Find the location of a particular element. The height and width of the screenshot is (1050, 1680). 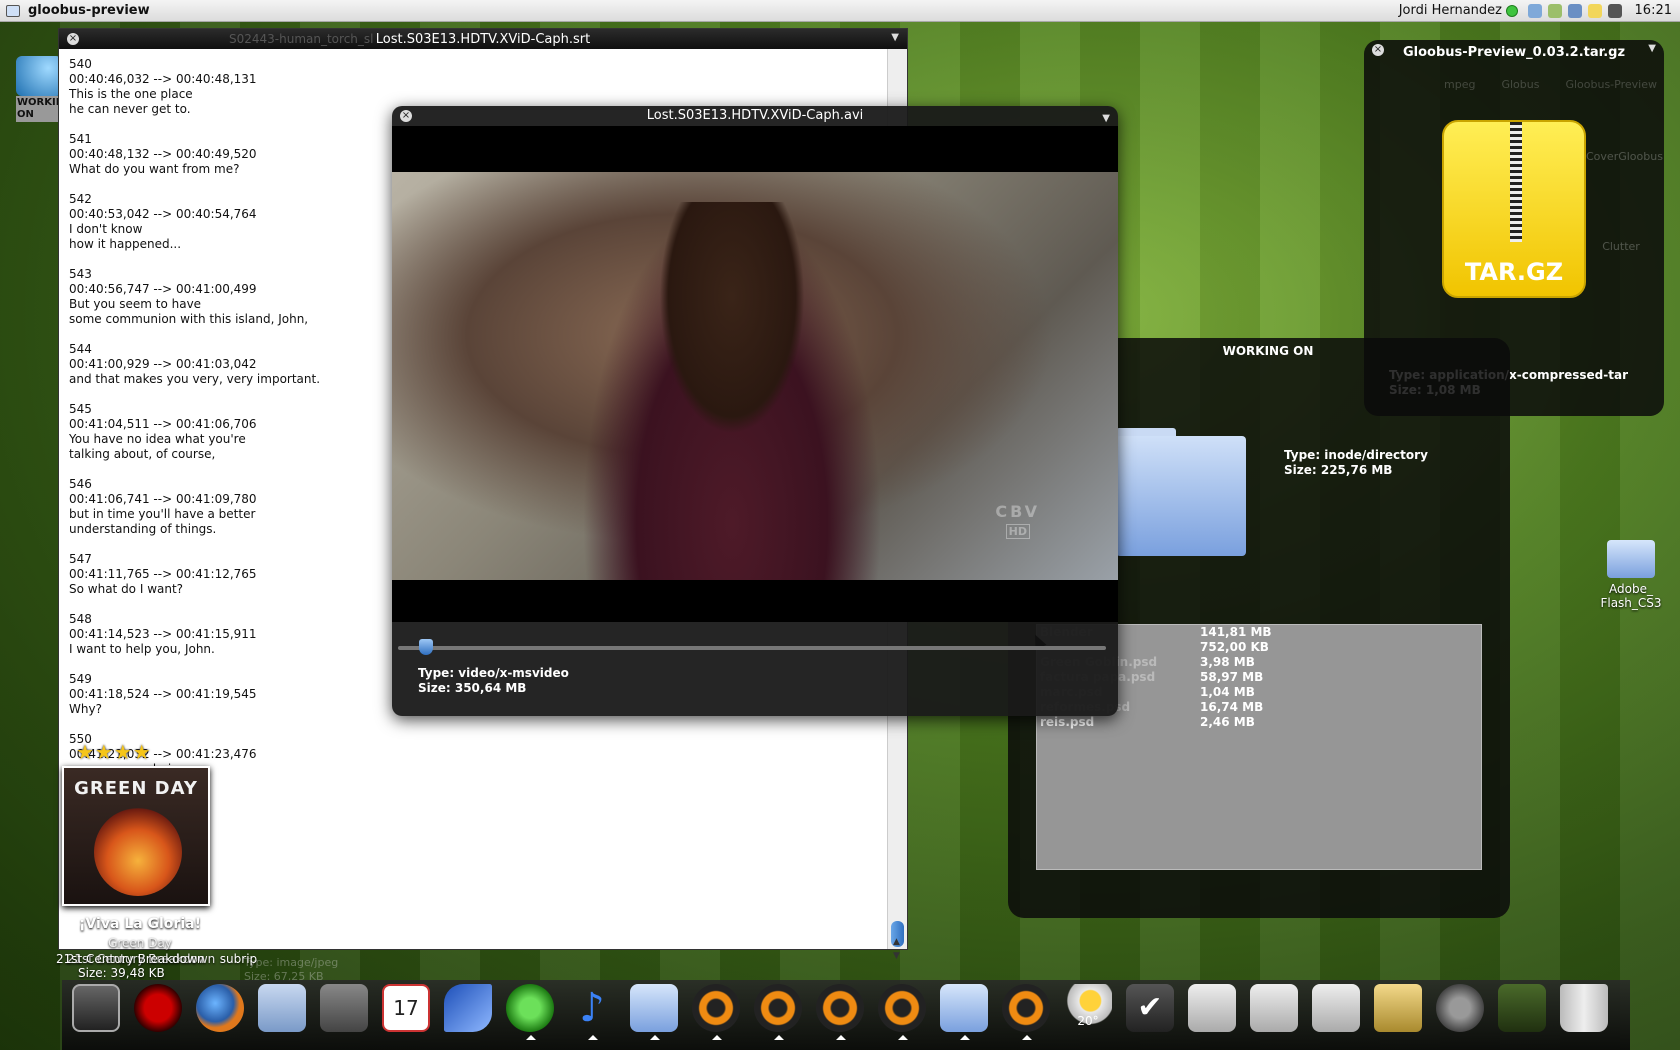

email-client-icon is located at coordinates (344, 1008).